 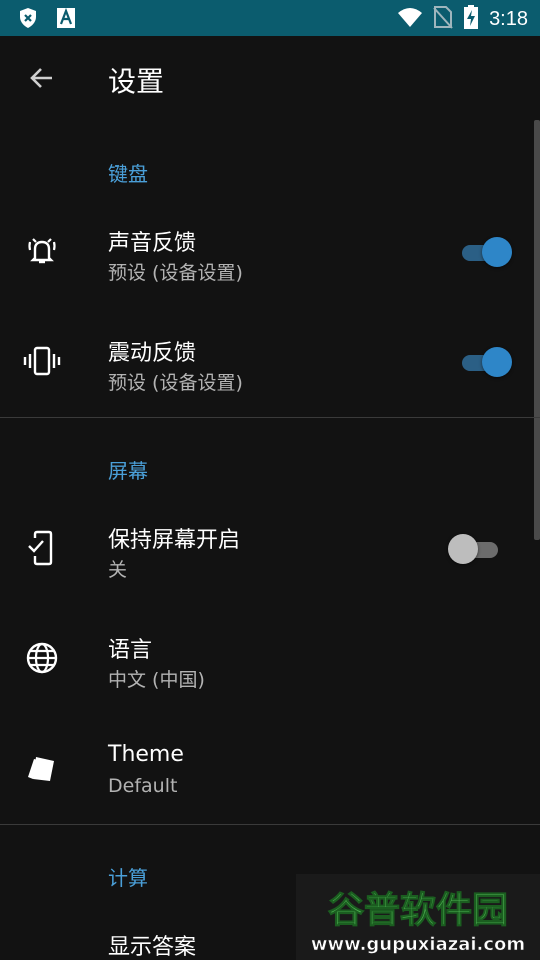 I want to click on vibration-feedback-toggle, so click(x=485, y=362).